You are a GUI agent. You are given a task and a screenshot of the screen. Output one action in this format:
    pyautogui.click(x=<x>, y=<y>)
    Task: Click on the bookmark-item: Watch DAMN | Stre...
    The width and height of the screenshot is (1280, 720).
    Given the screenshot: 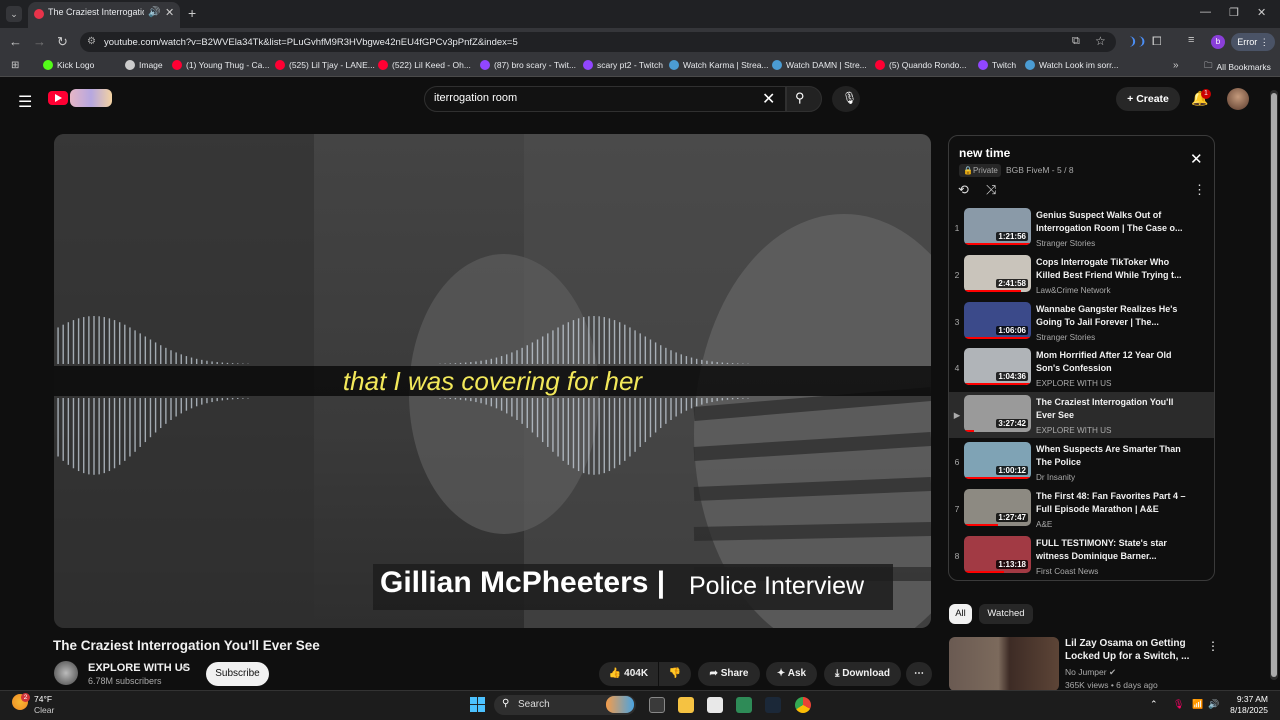 What is the action you would take?
    pyautogui.click(x=819, y=65)
    